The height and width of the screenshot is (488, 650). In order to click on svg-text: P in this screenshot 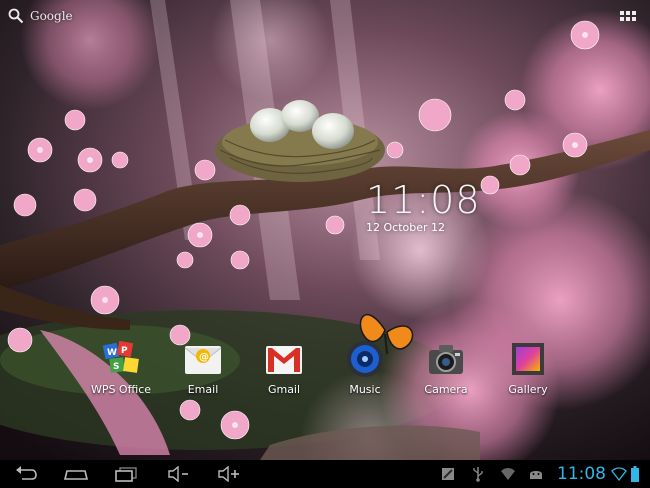, I will do `click(124, 351)`.